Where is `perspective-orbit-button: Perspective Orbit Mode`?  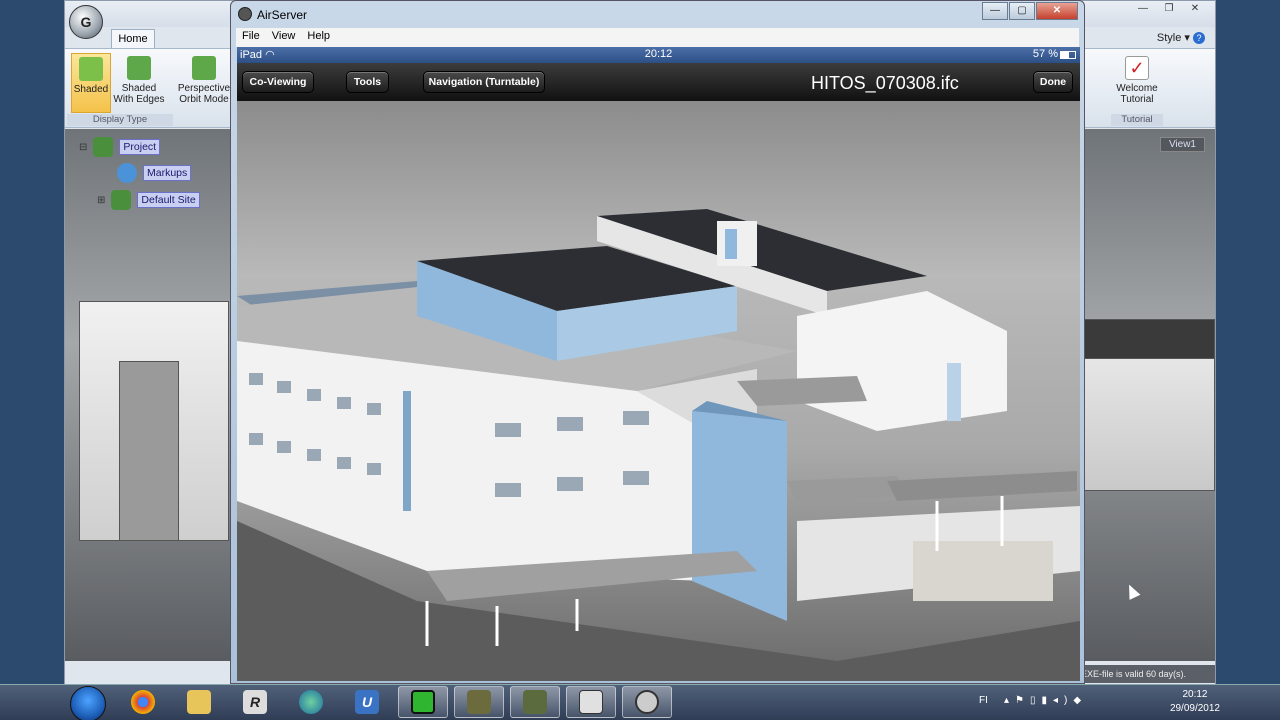 perspective-orbit-button: Perspective Orbit Mode is located at coordinates (204, 83).